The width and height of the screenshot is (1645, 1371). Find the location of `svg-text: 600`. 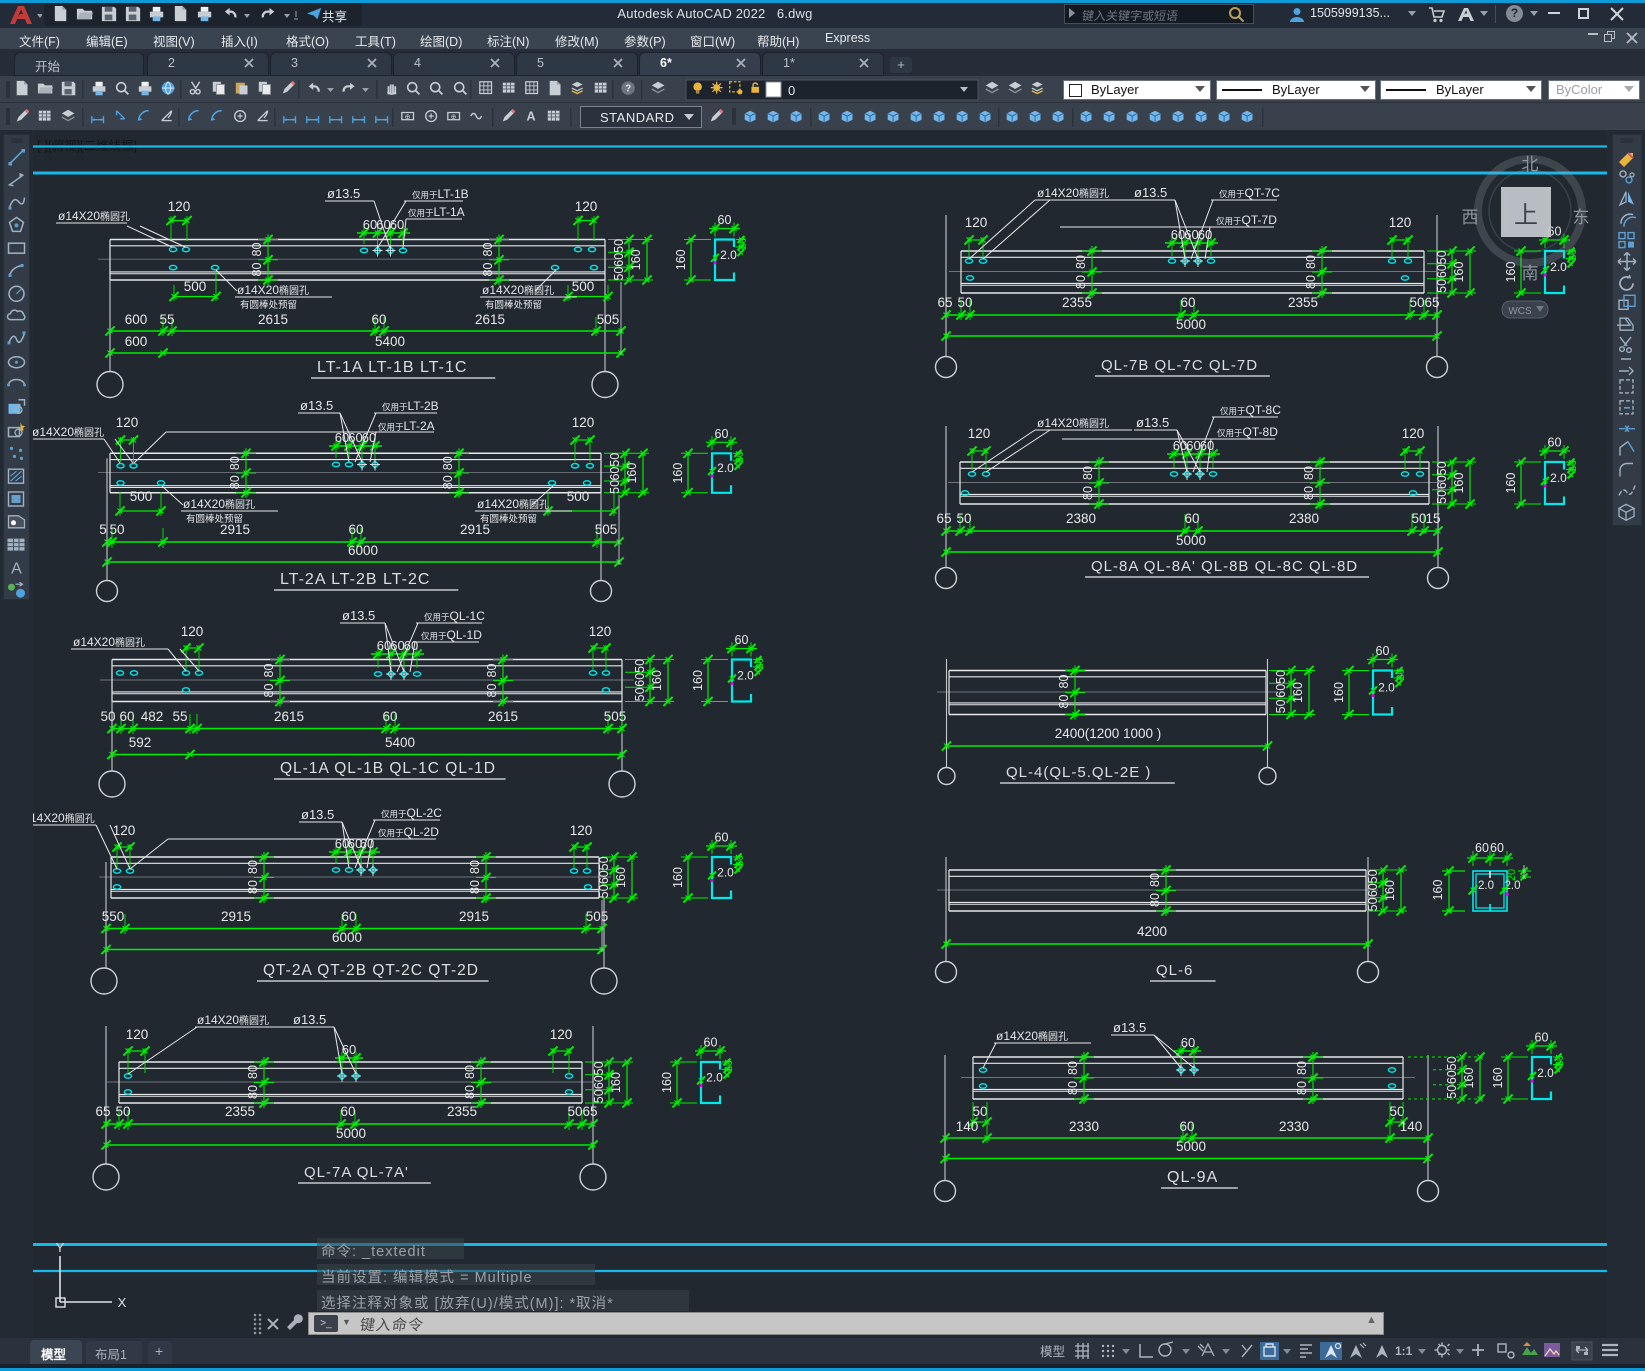

svg-text: 600 is located at coordinates (136, 319).